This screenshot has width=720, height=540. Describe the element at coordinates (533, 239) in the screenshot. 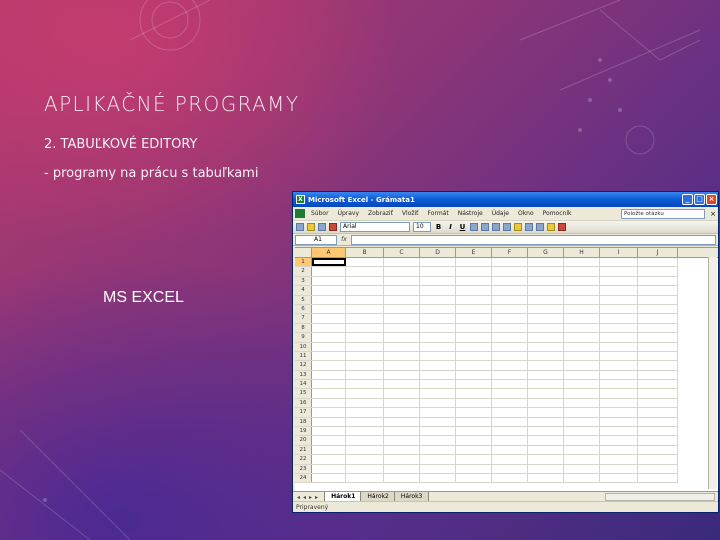

I see `formula-input` at that location.